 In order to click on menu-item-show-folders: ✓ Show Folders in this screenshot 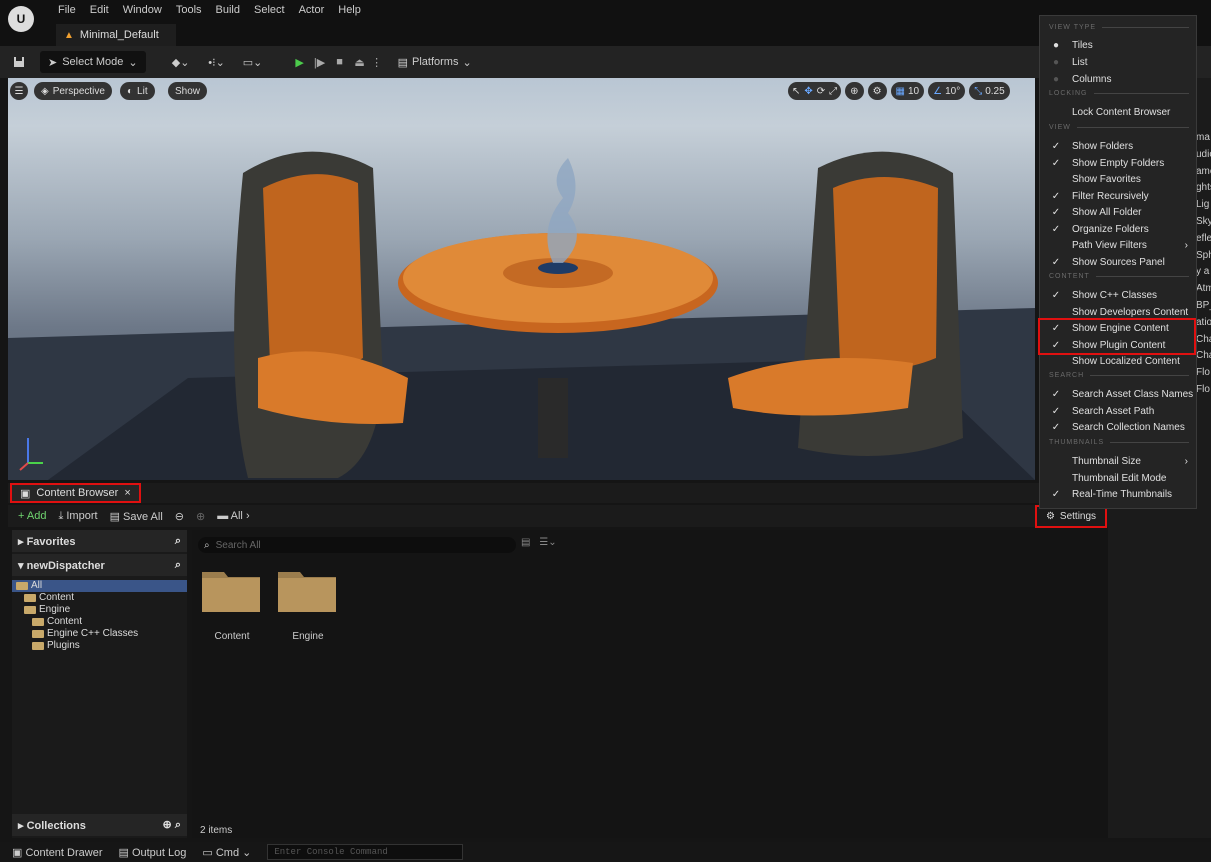, I will do `click(1118, 146)`.